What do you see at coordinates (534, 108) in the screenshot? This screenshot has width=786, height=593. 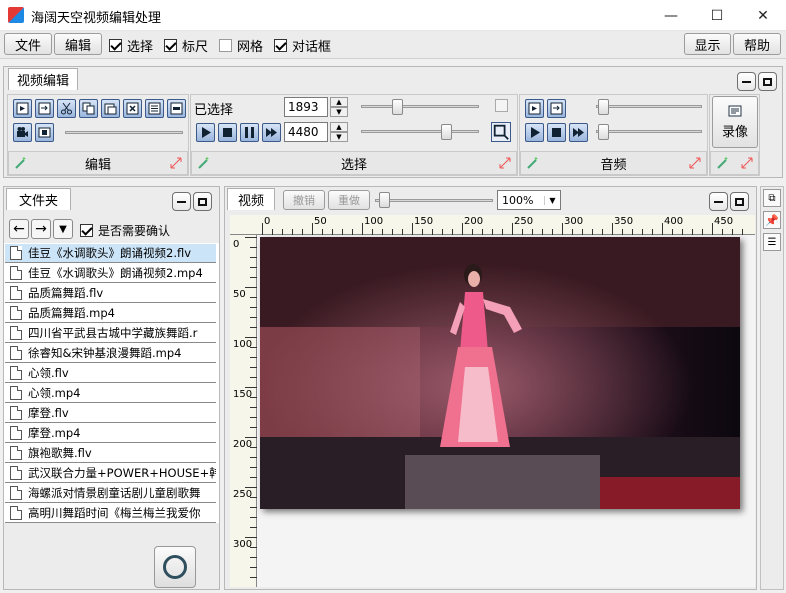 I see `audio-import-icon` at bounding box center [534, 108].